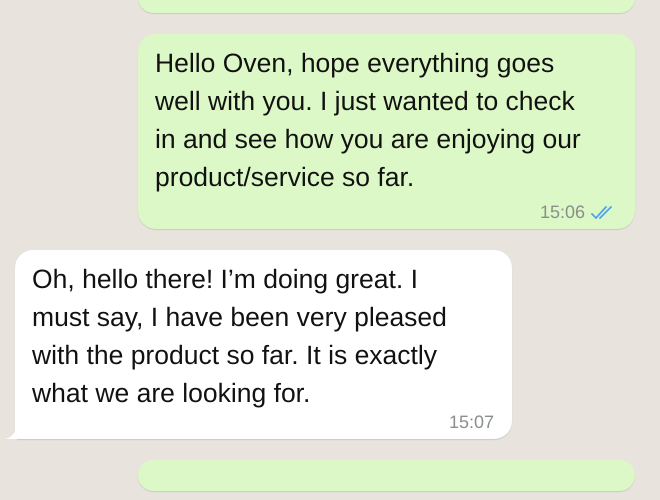 This screenshot has width=660, height=500. I want to click on message-time: 15:07, so click(471, 422).